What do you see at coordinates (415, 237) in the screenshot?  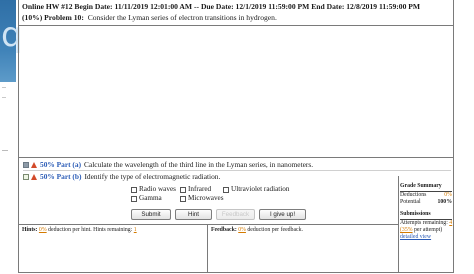 I see `detailed-view-link: detailed view` at bounding box center [415, 237].